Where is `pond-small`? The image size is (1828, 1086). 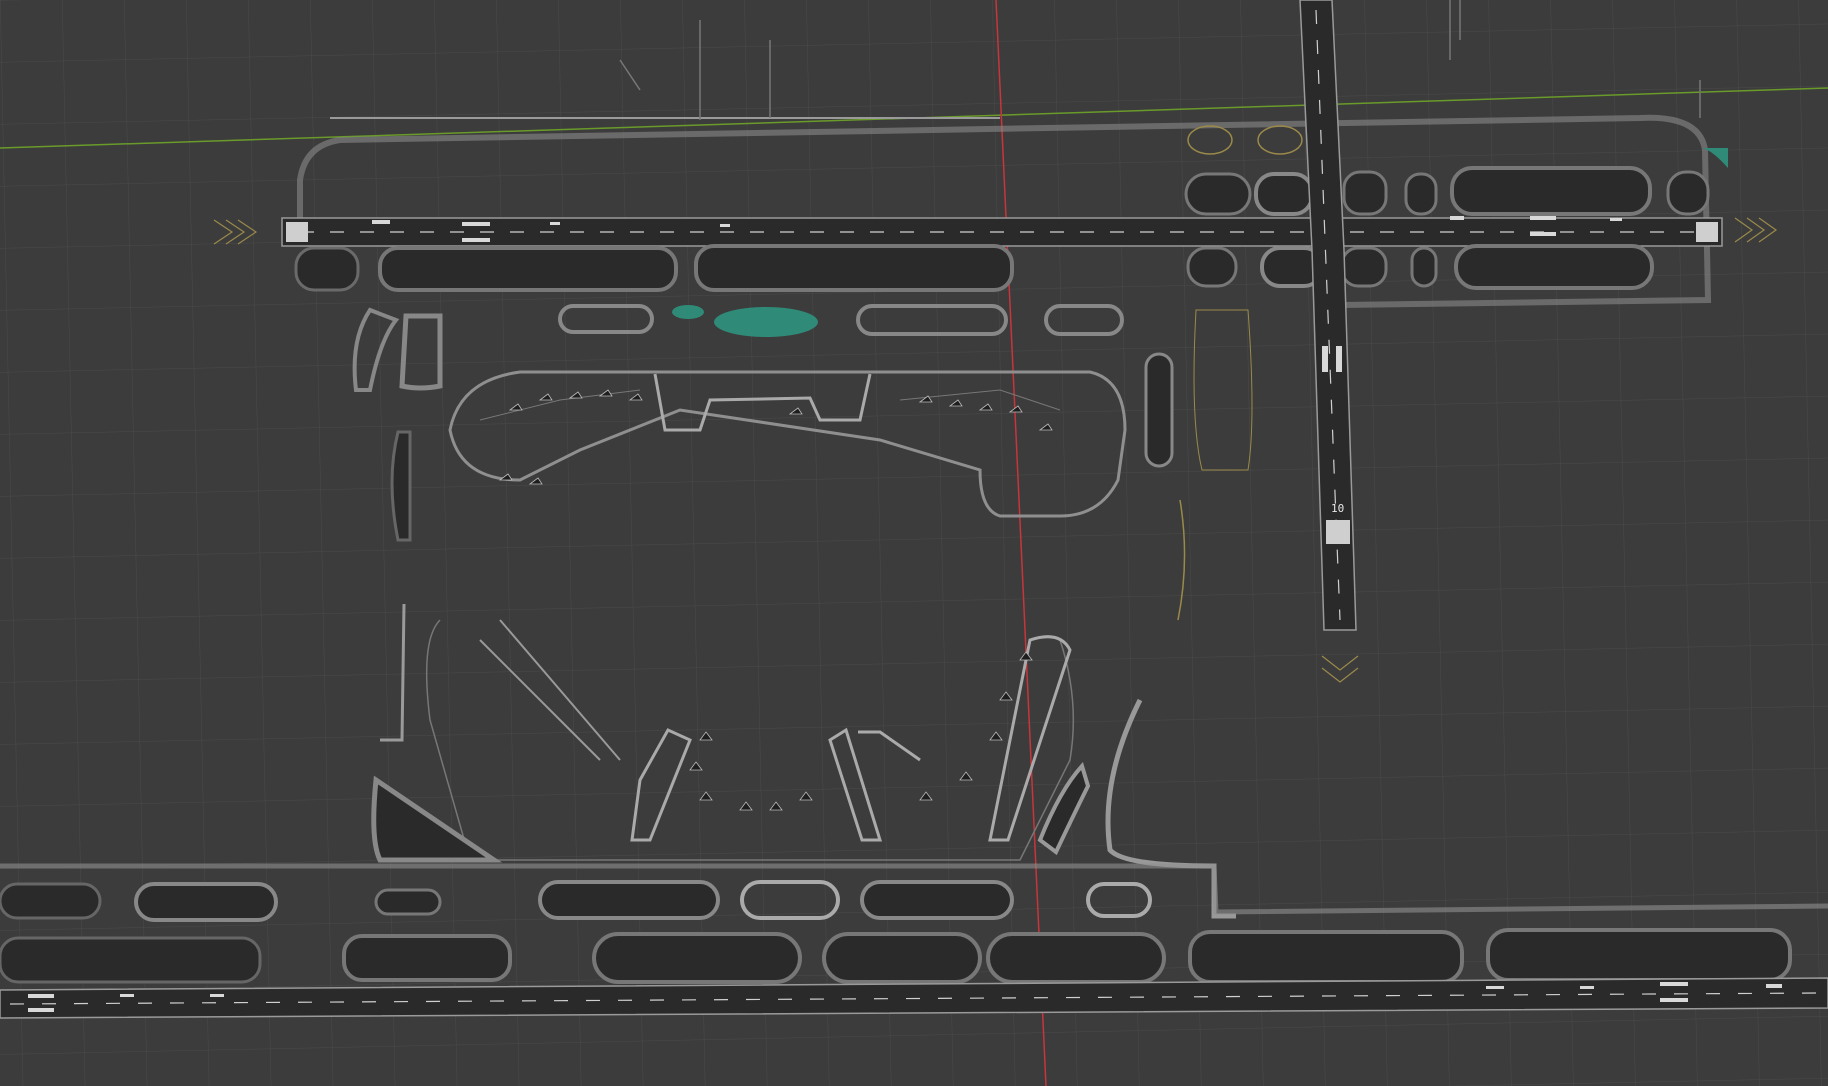 pond-small is located at coordinates (688, 312).